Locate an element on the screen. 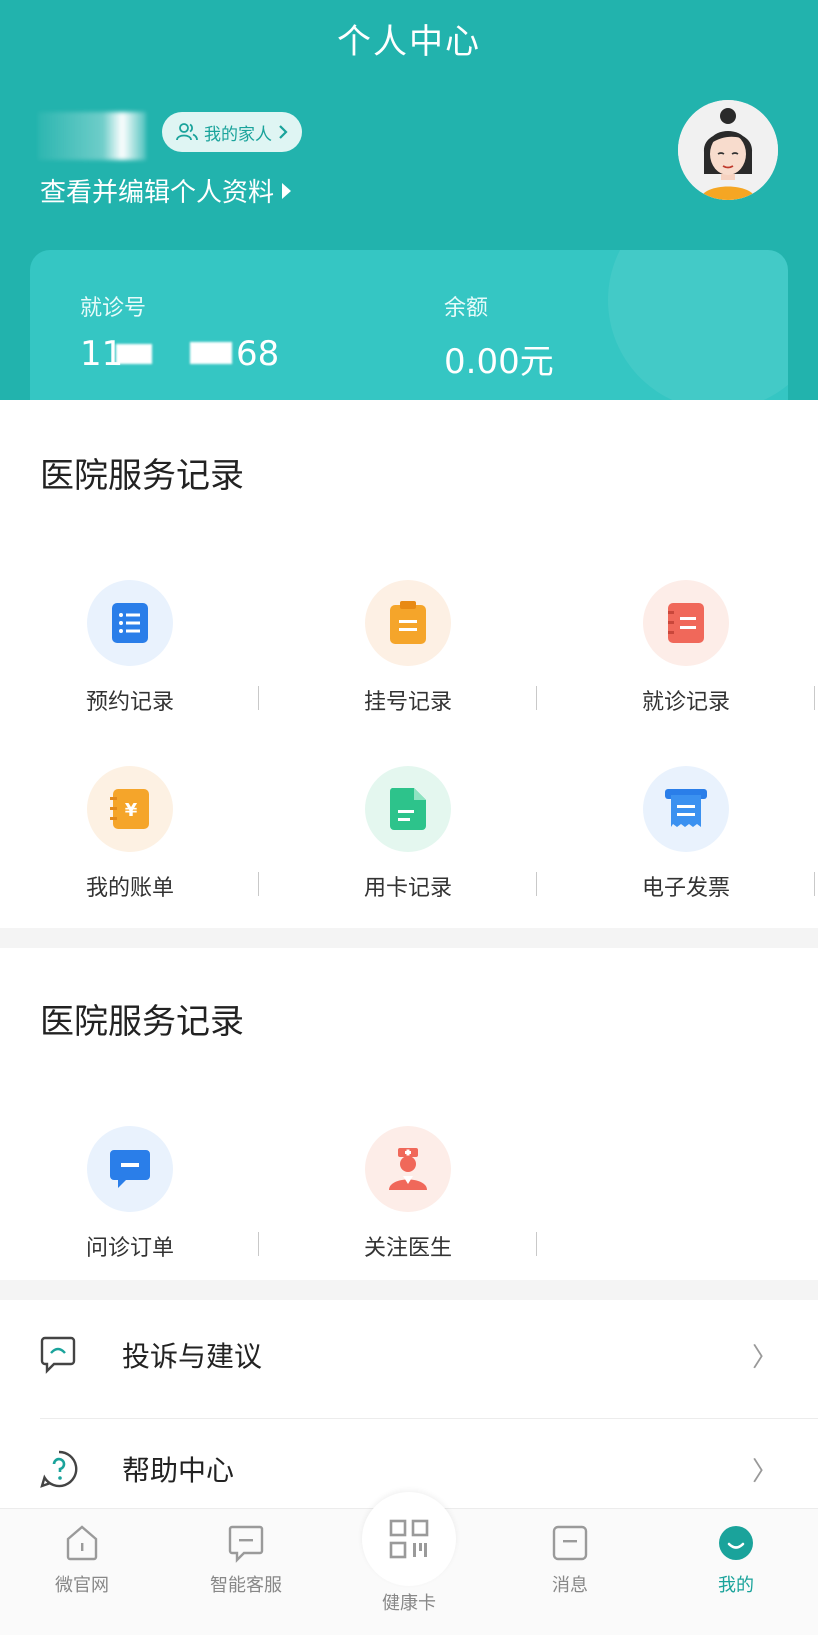 This screenshot has width=818, height=1635. visit-records-item: 就诊记录 is located at coordinates (686, 648).